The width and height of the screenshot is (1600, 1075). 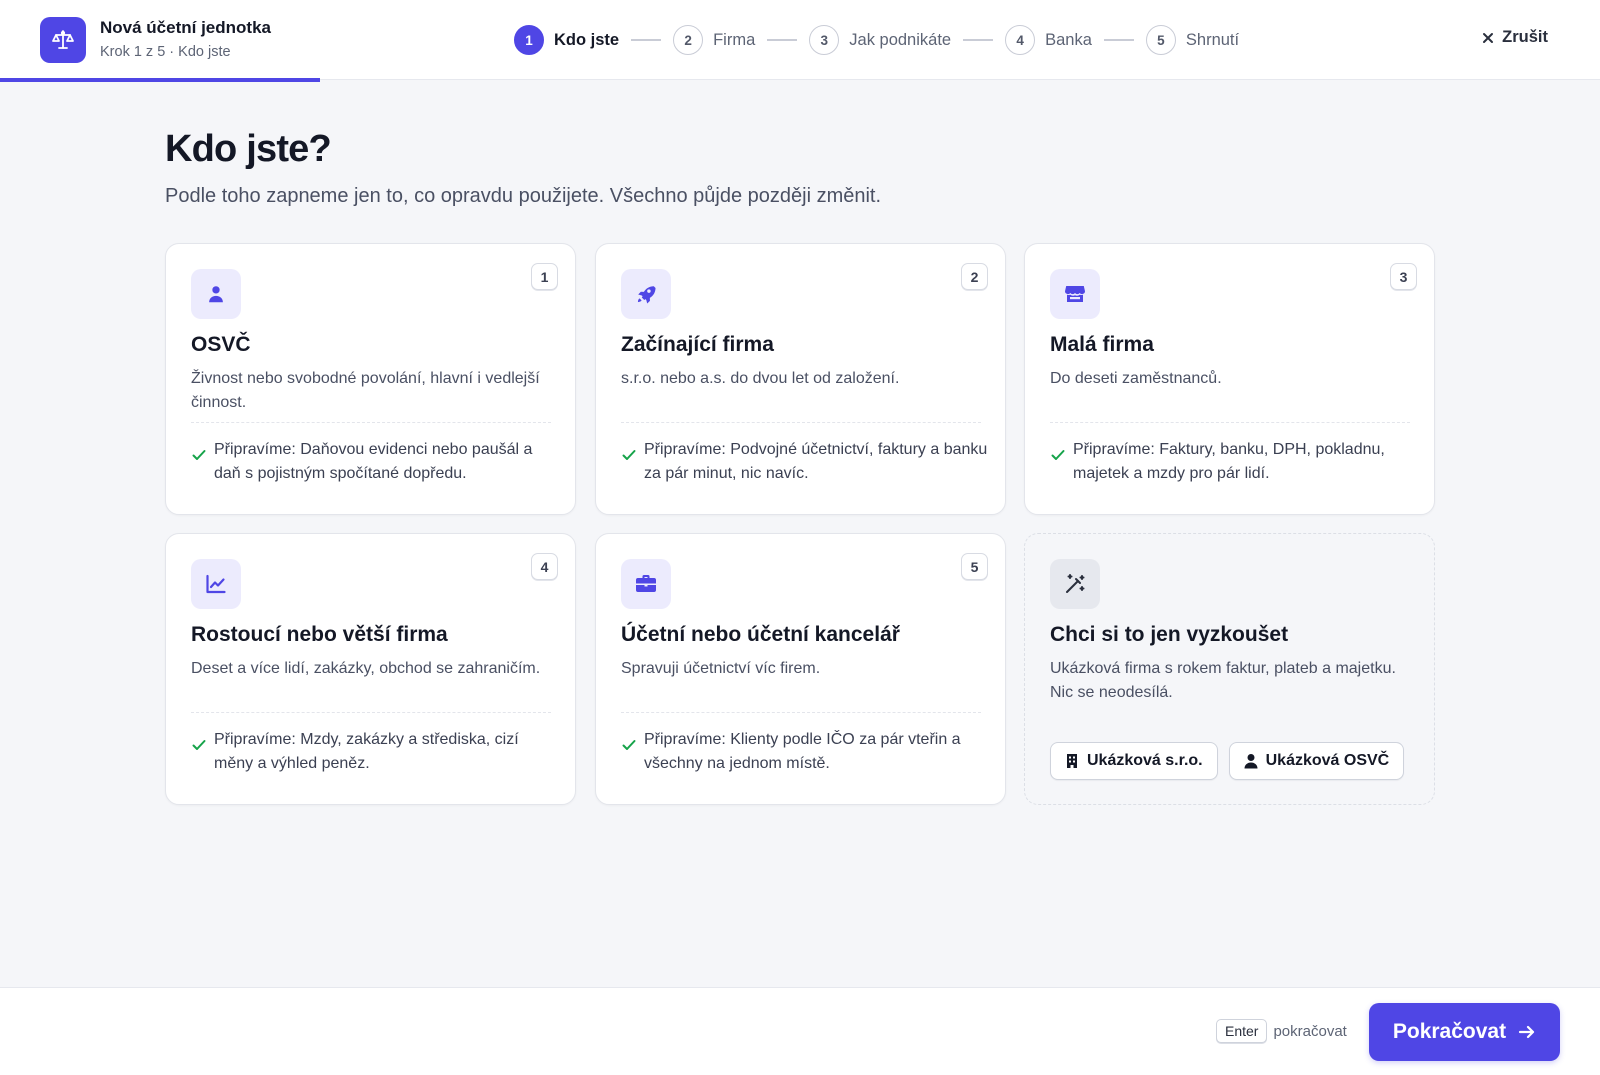 What do you see at coordinates (697, 344) in the screenshot?
I see `card-title: Začínající firma` at bounding box center [697, 344].